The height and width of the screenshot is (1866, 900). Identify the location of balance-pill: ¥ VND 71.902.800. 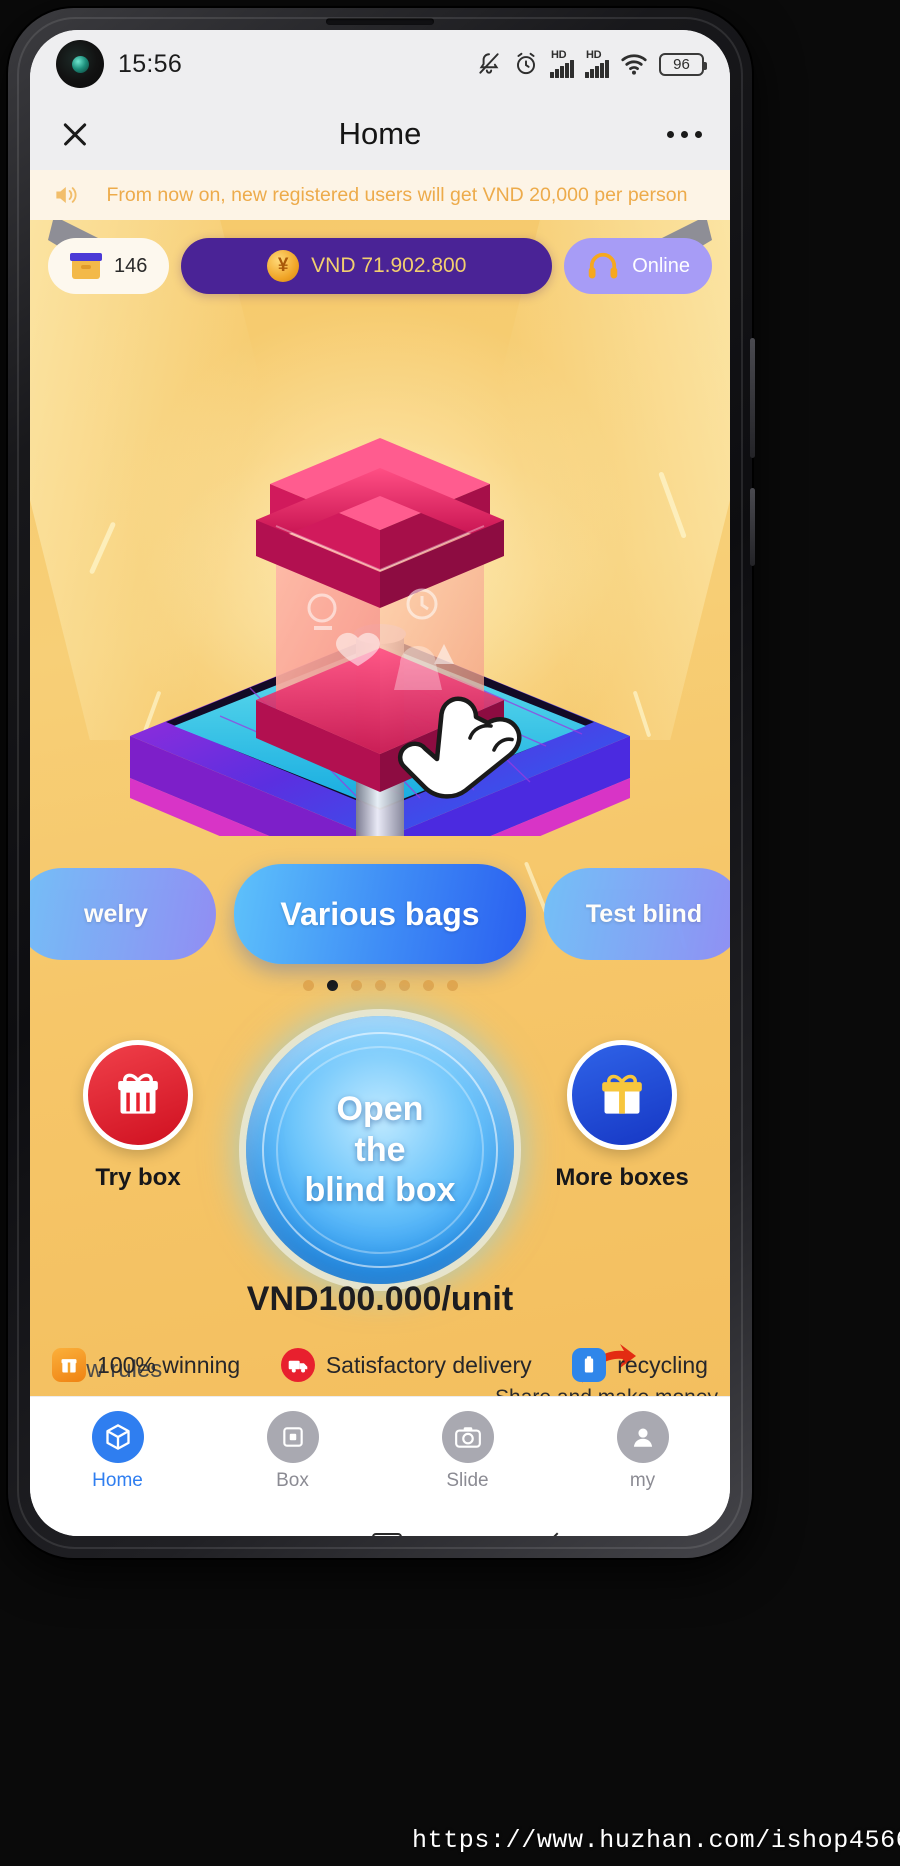
(367, 266).